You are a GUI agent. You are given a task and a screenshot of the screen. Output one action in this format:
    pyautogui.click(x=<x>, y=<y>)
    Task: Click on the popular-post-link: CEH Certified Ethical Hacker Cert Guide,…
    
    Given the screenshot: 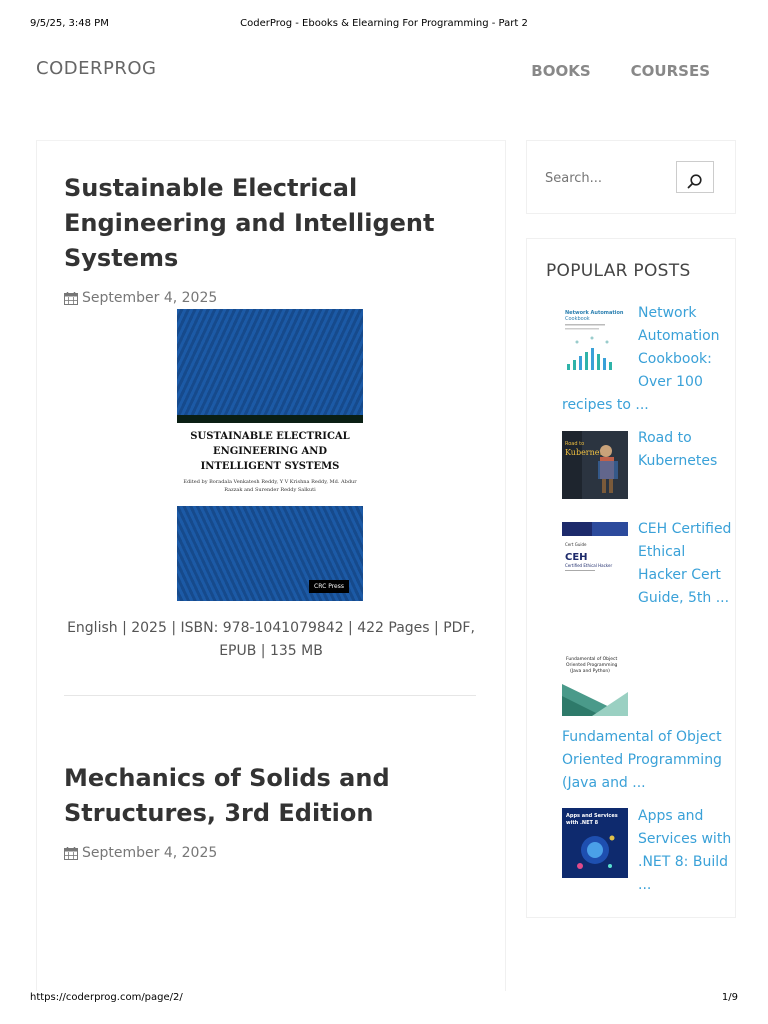 What is the action you would take?
    pyautogui.click(x=684, y=563)
    